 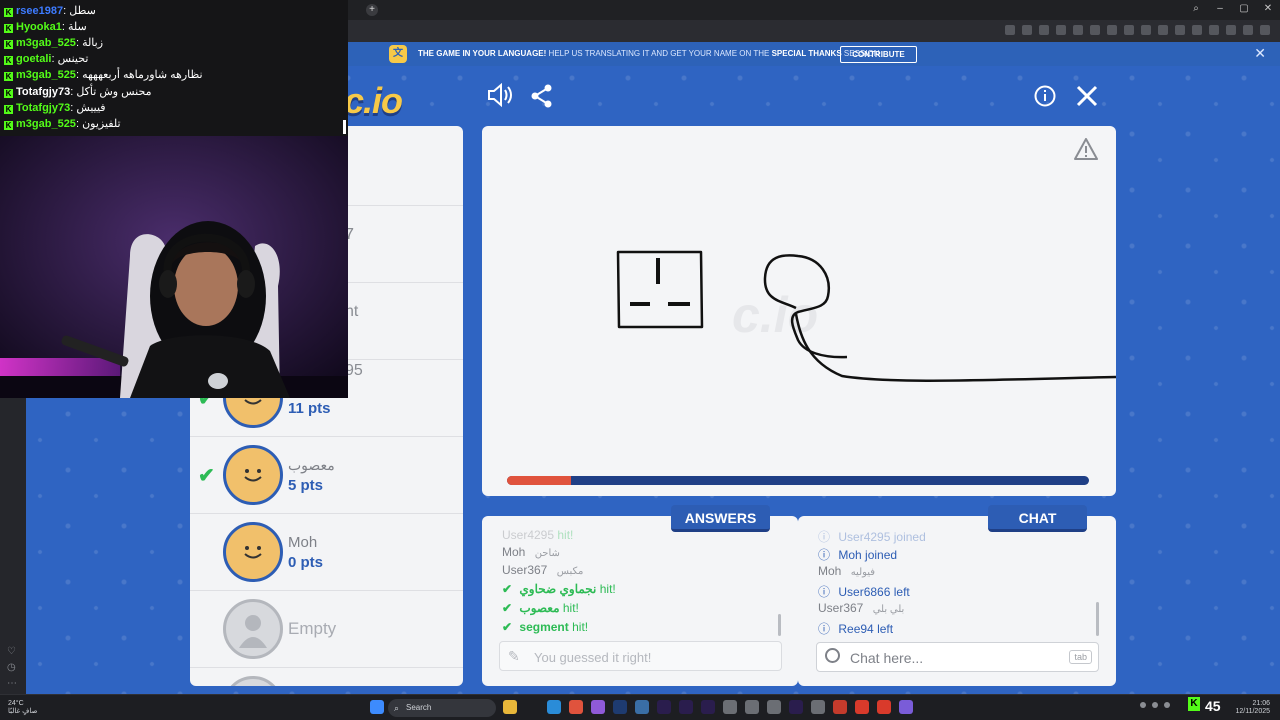 I want to click on chat-input: Chat here... tab, so click(x=957, y=657).